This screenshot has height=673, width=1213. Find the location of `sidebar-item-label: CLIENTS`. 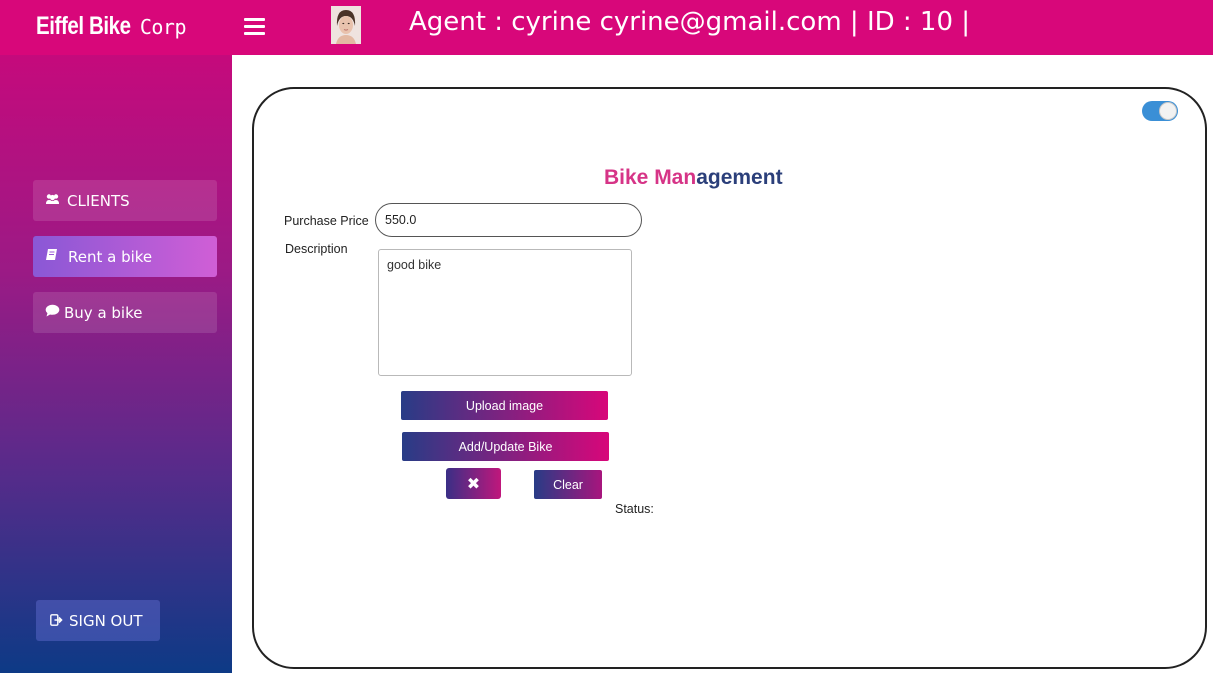

sidebar-item-label: CLIENTS is located at coordinates (98, 200).